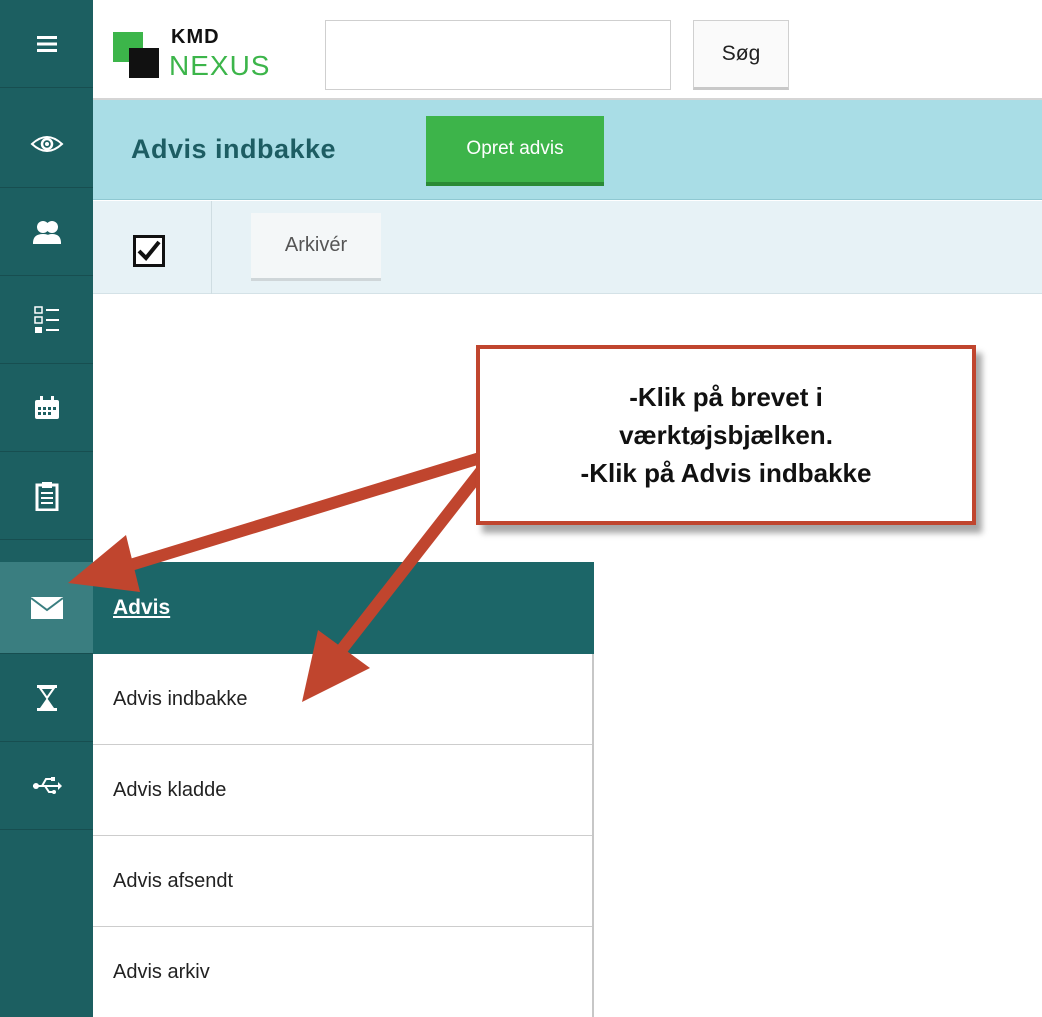 The image size is (1042, 1017). I want to click on rail-calendar-button, so click(46, 408).